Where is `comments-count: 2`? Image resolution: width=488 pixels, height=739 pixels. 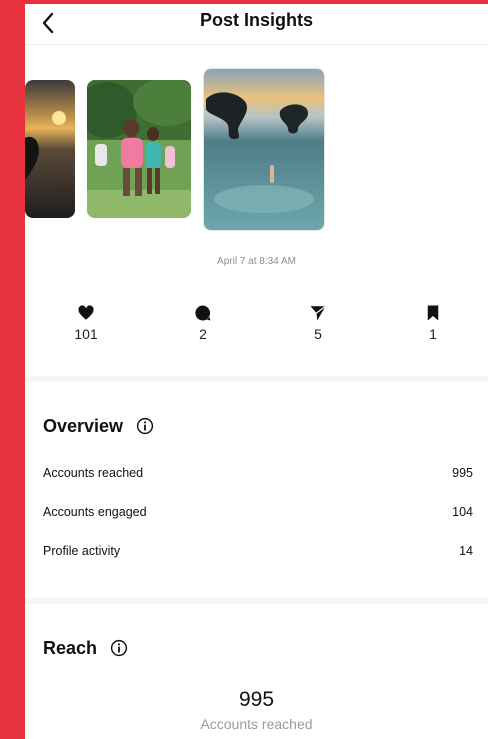
comments-count: 2 is located at coordinates (203, 334).